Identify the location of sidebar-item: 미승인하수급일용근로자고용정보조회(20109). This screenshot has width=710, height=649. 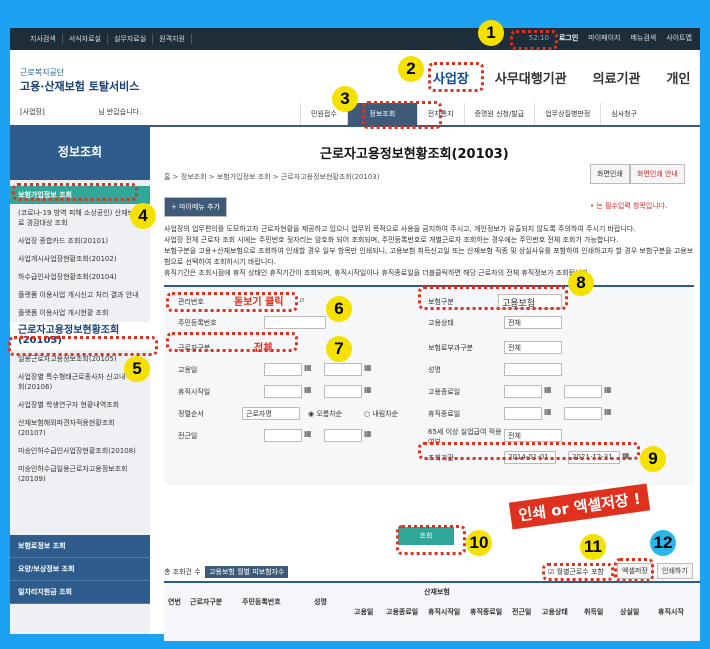
(80, 474).